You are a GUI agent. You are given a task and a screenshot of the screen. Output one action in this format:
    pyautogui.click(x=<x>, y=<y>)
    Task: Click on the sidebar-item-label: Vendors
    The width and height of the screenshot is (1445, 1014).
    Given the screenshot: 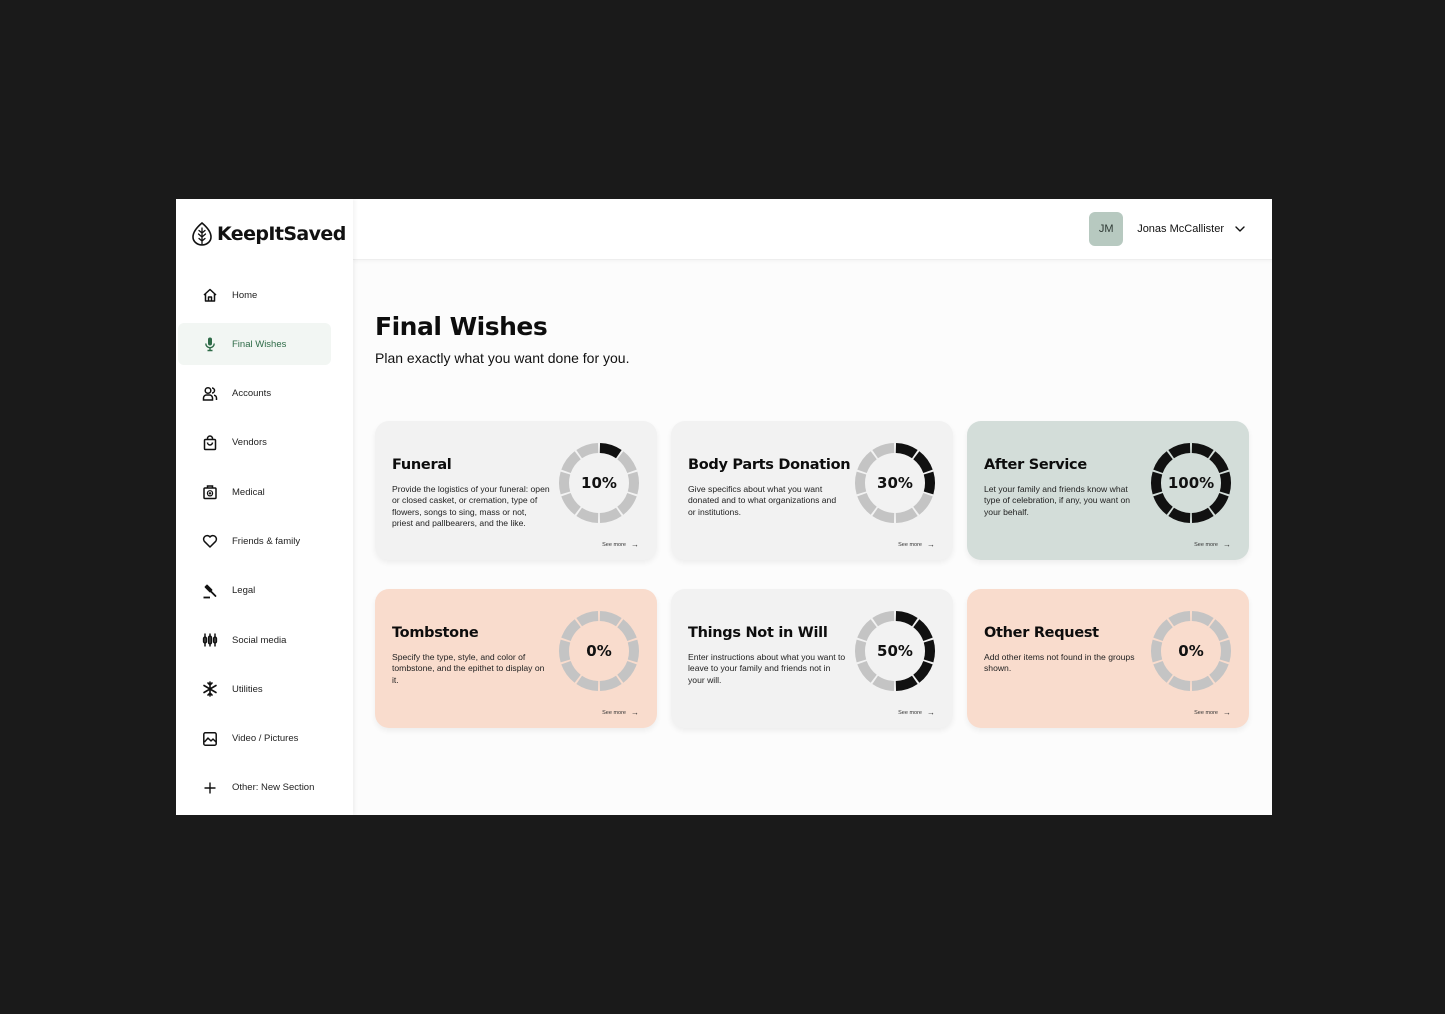 What is the action you would take?
    pyautogui.click(x=249, y=443)
    